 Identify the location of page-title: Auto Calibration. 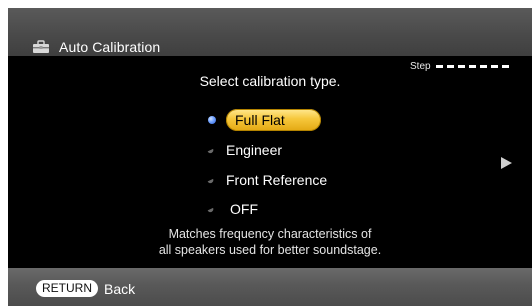
(110, 47).